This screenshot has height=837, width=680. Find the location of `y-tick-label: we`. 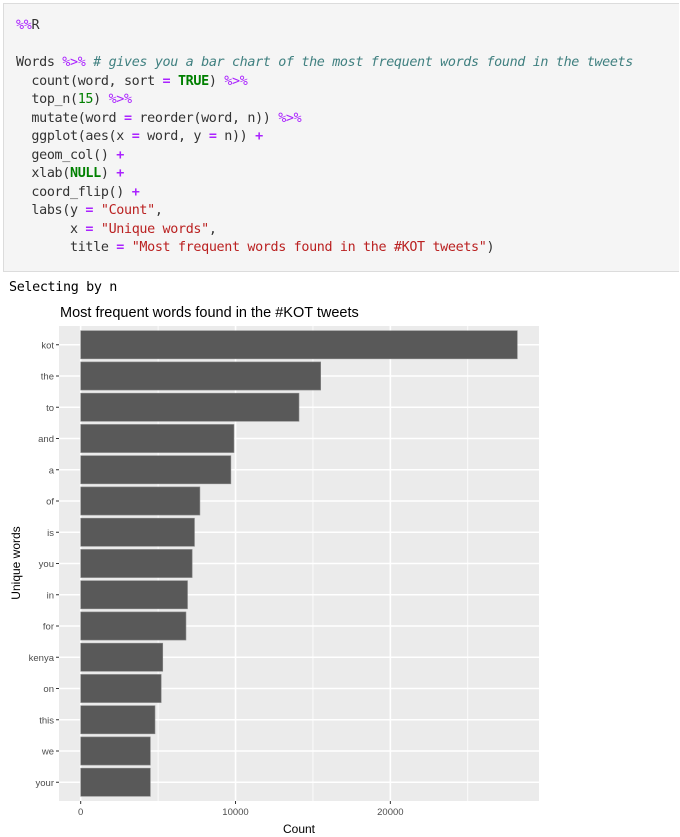

y-tick-label: we is located at coordinates (47, 752).